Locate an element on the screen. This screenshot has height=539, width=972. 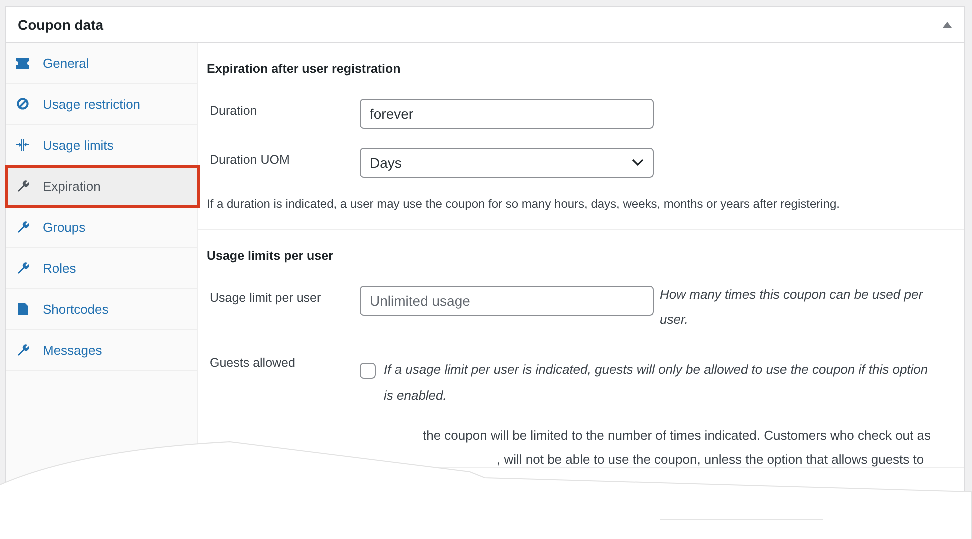
description-text: the coupon will be limited to the number of times indicated. Customers who check out as is located at coordinates (677, 435).